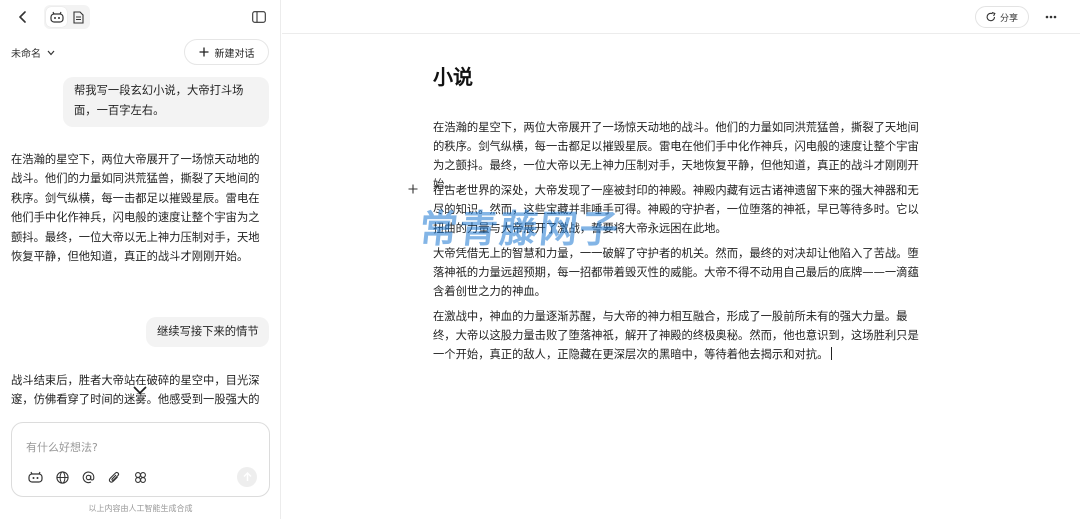 This screenshot has height=519, width=1080. Describe the element at coordinates (88, 477) in the screenshot. I see `at-icon` at that location.